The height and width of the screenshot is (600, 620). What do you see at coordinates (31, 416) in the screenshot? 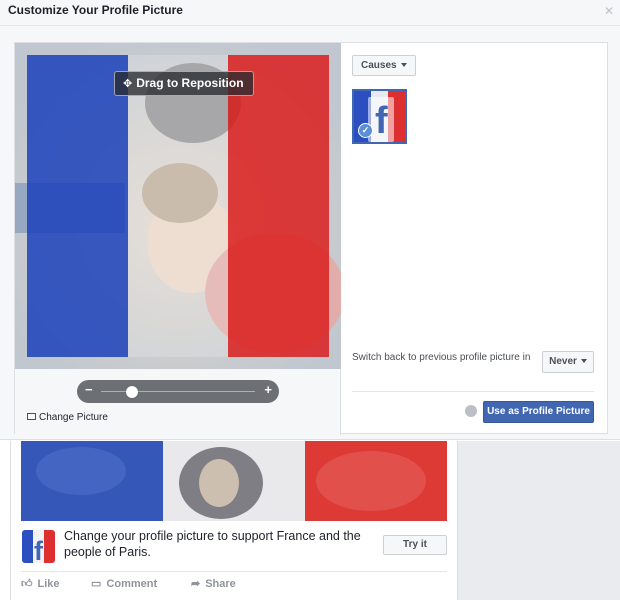
I see `camera-icon` at bounding box center [31, 416].